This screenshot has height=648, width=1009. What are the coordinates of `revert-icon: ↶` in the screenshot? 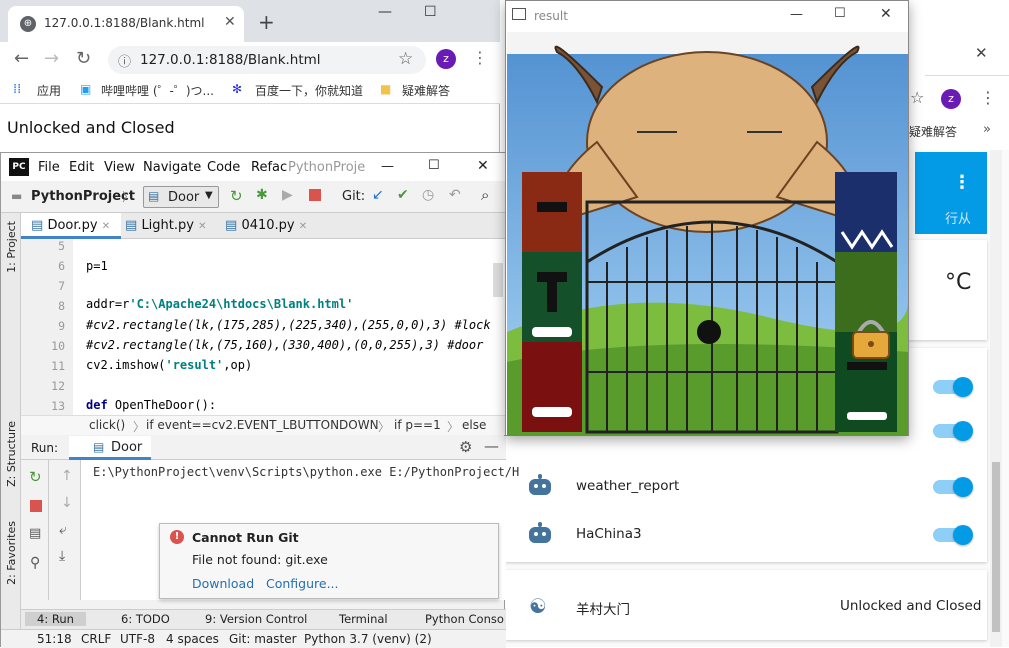 It's located at (455, 195).